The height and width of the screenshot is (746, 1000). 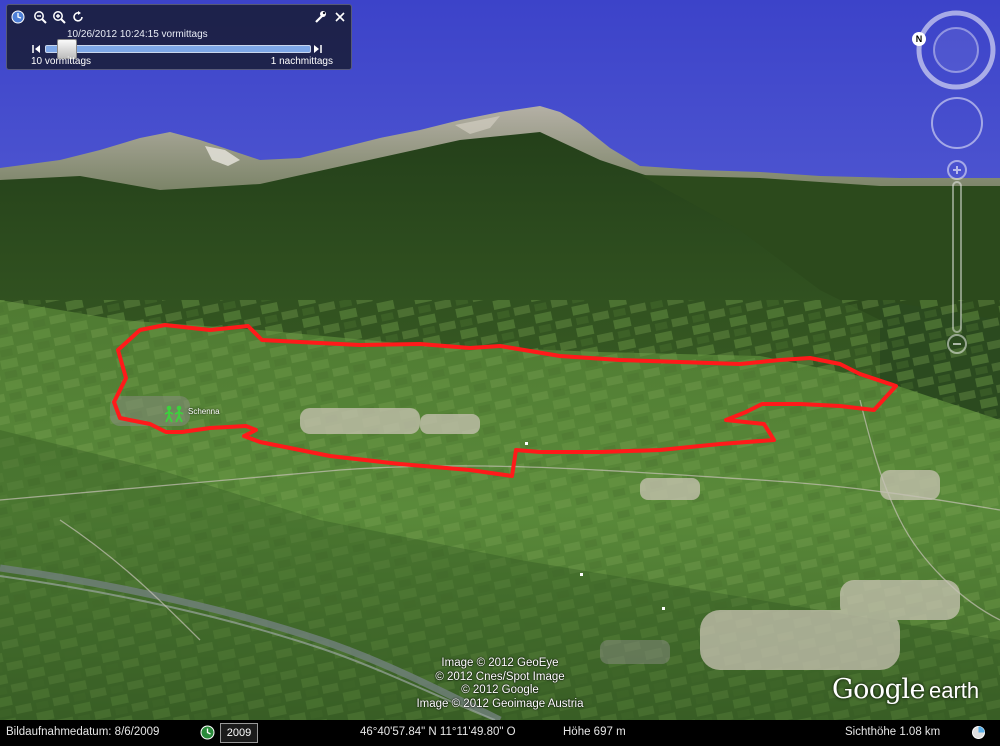 What do you see at coordinates (957, 123) in the screenshot?
I see `look-joystick` at bounding box center [957, 123].